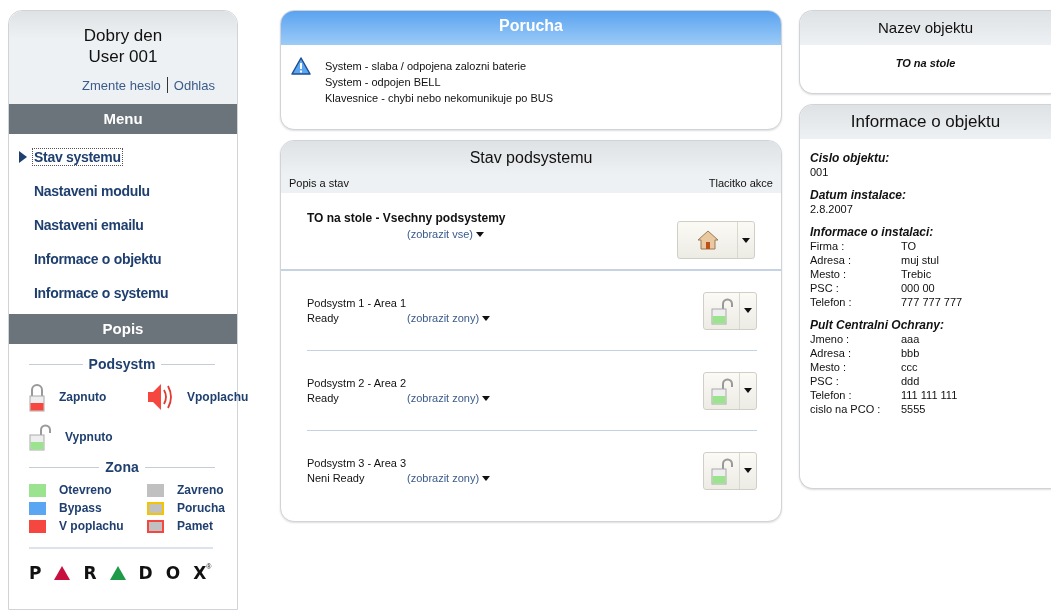  Describe the element at coordinates (911, 353) in the screenshot. I see `info-value: bbb` at that location.